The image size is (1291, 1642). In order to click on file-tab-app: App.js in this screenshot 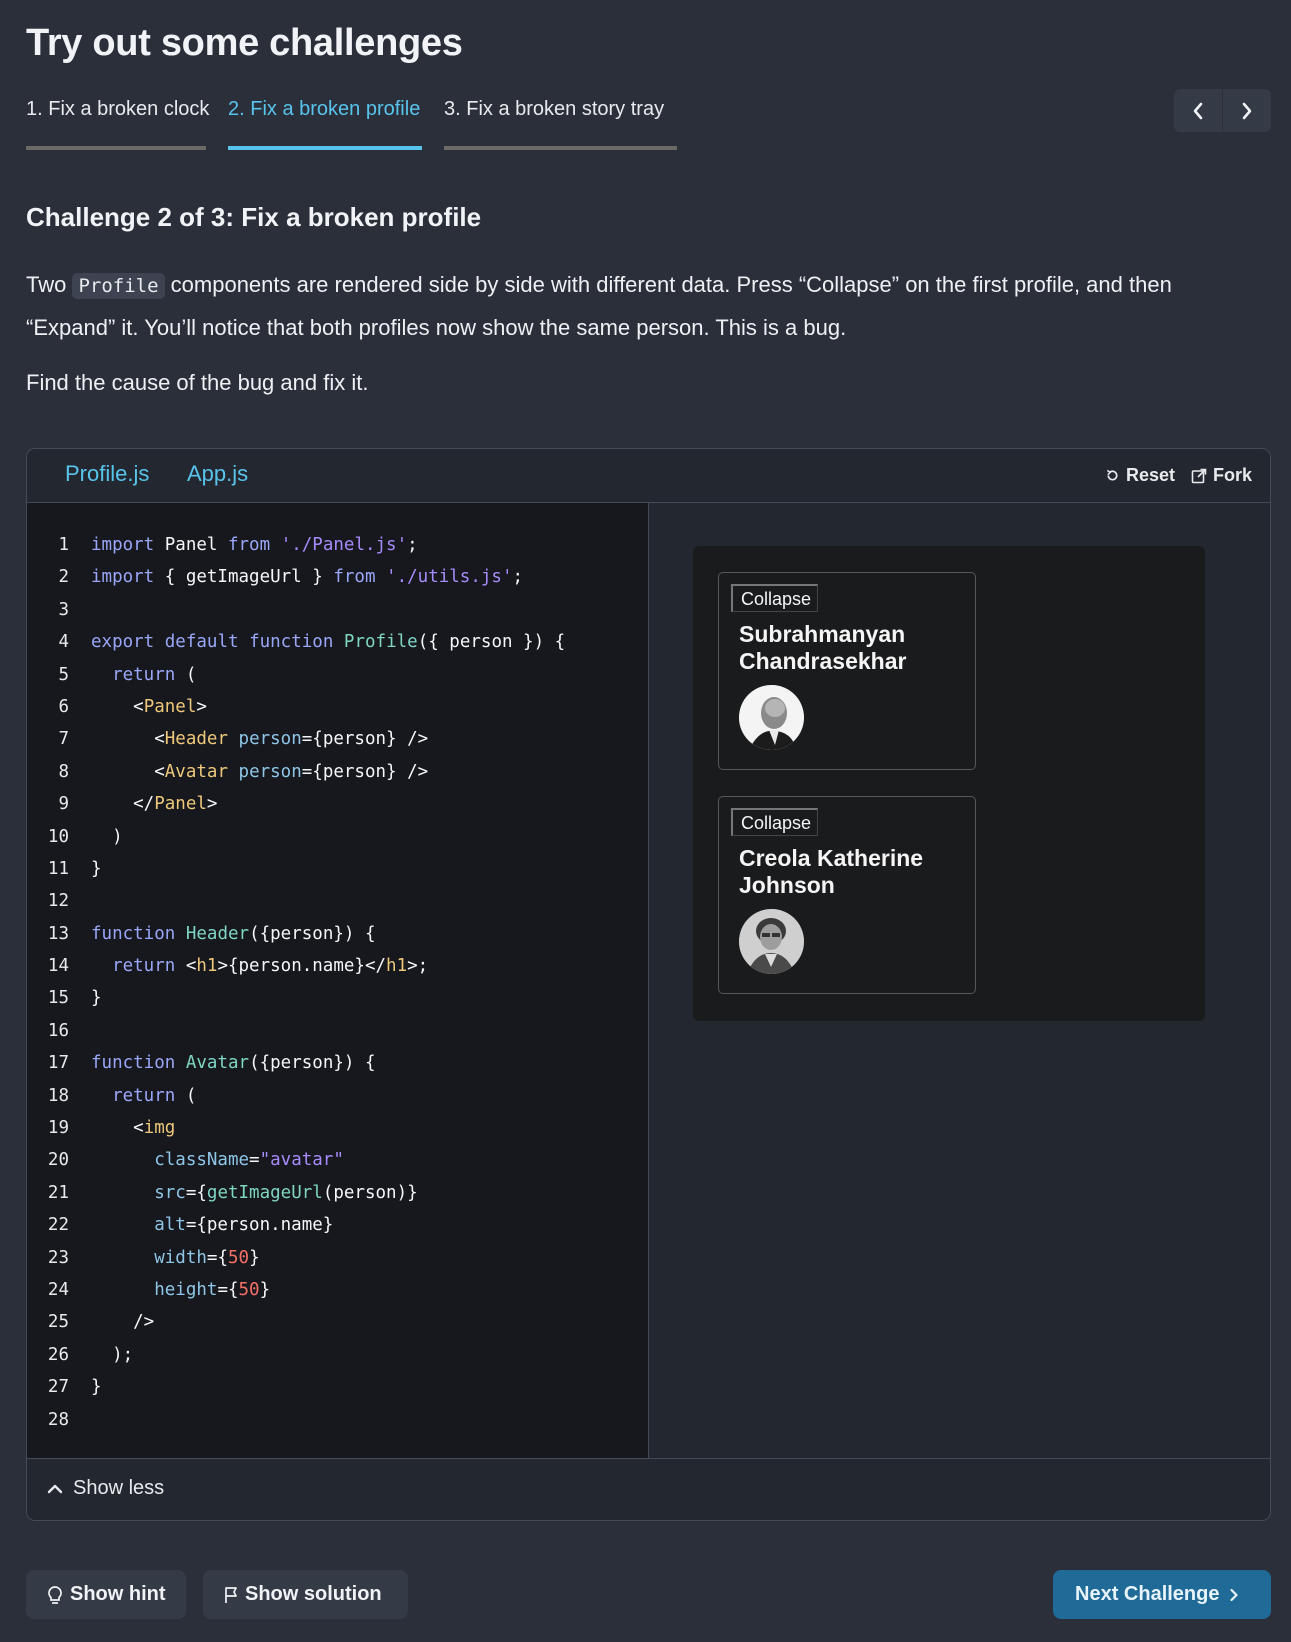, I will do `click(217, 474)`.